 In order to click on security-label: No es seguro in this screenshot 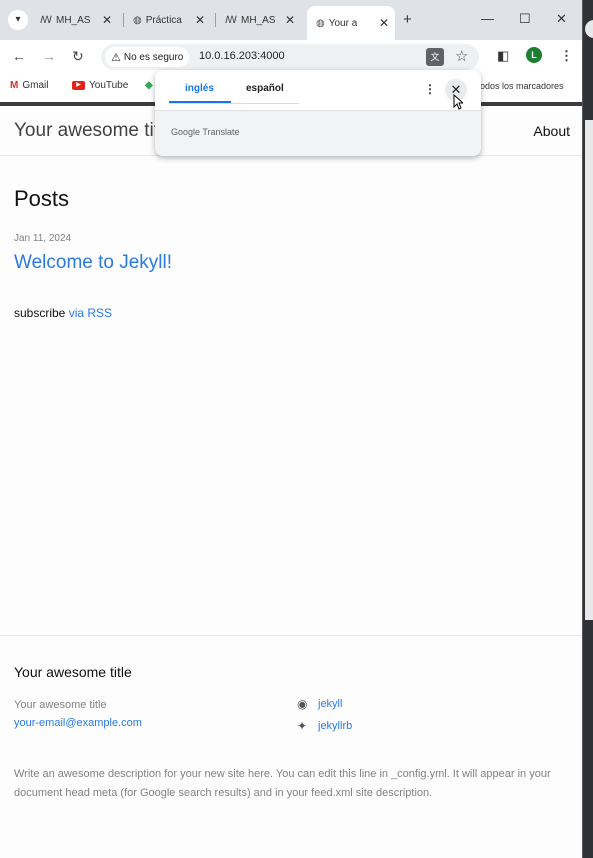, I will do `click(153, 57)`.